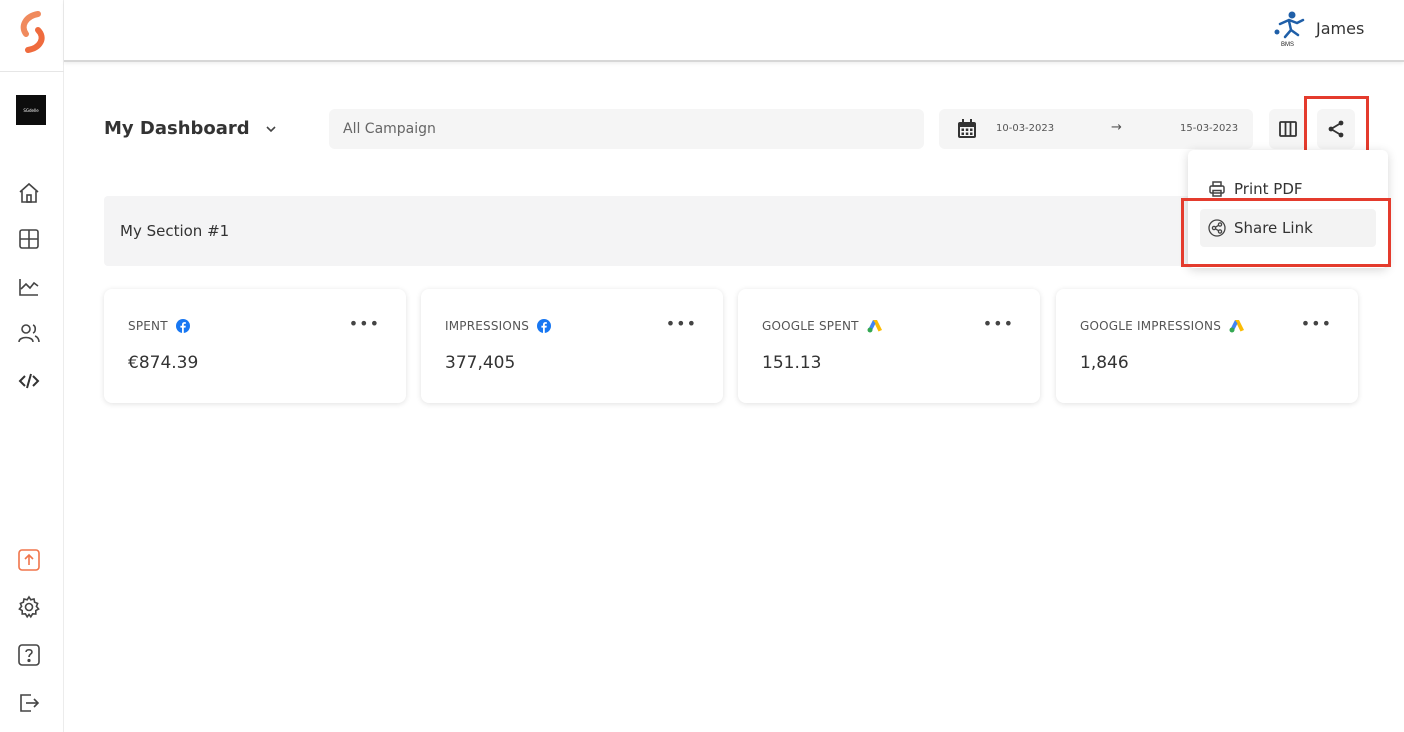 The width and height of the screenshot is (1404, 732). What do you see at coordinates (255, 346) in the screenshot?
I see `metric-card: SPENT ••• €874.39` at bounding box center [255, 346].